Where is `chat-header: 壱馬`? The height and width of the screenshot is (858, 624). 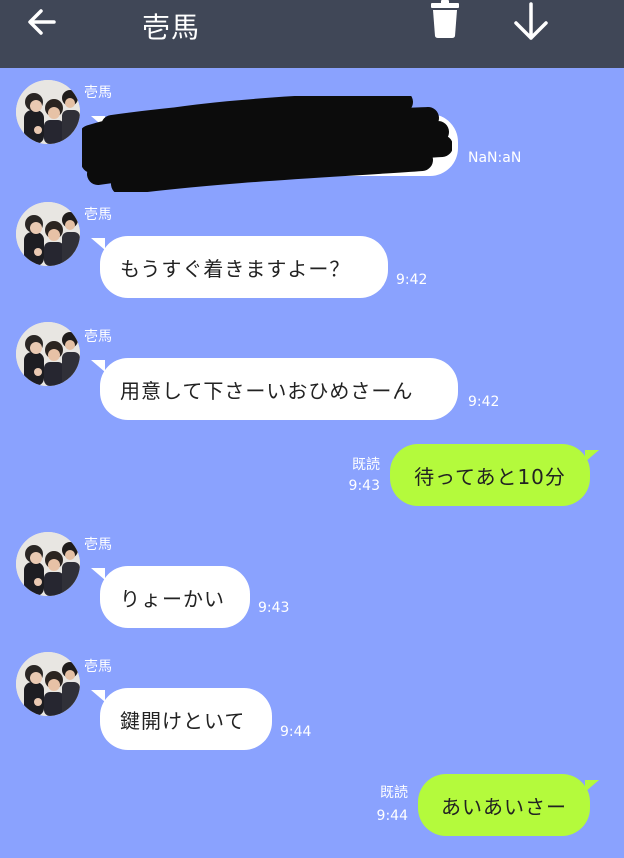 chat-header: 壱馬 is located at coordinates (312, 34).